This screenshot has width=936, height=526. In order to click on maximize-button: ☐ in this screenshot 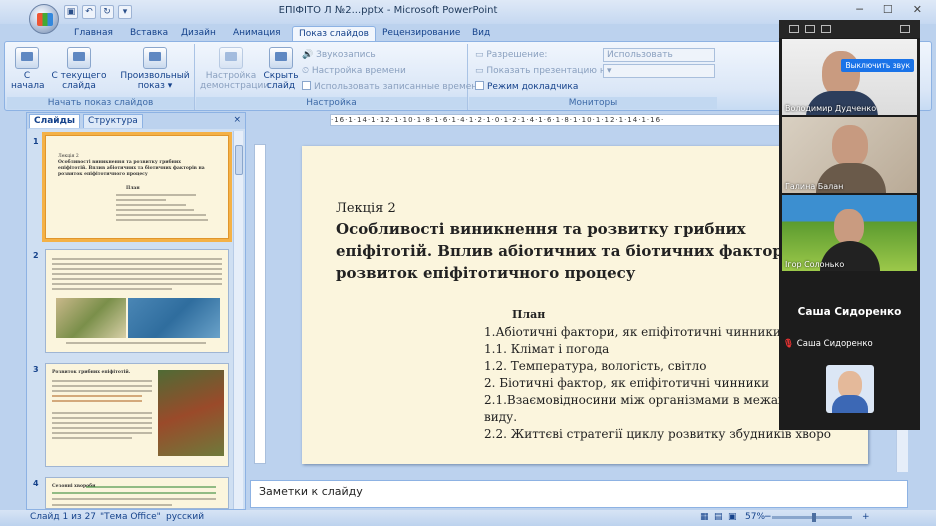, I will do `click(888, 9)`.